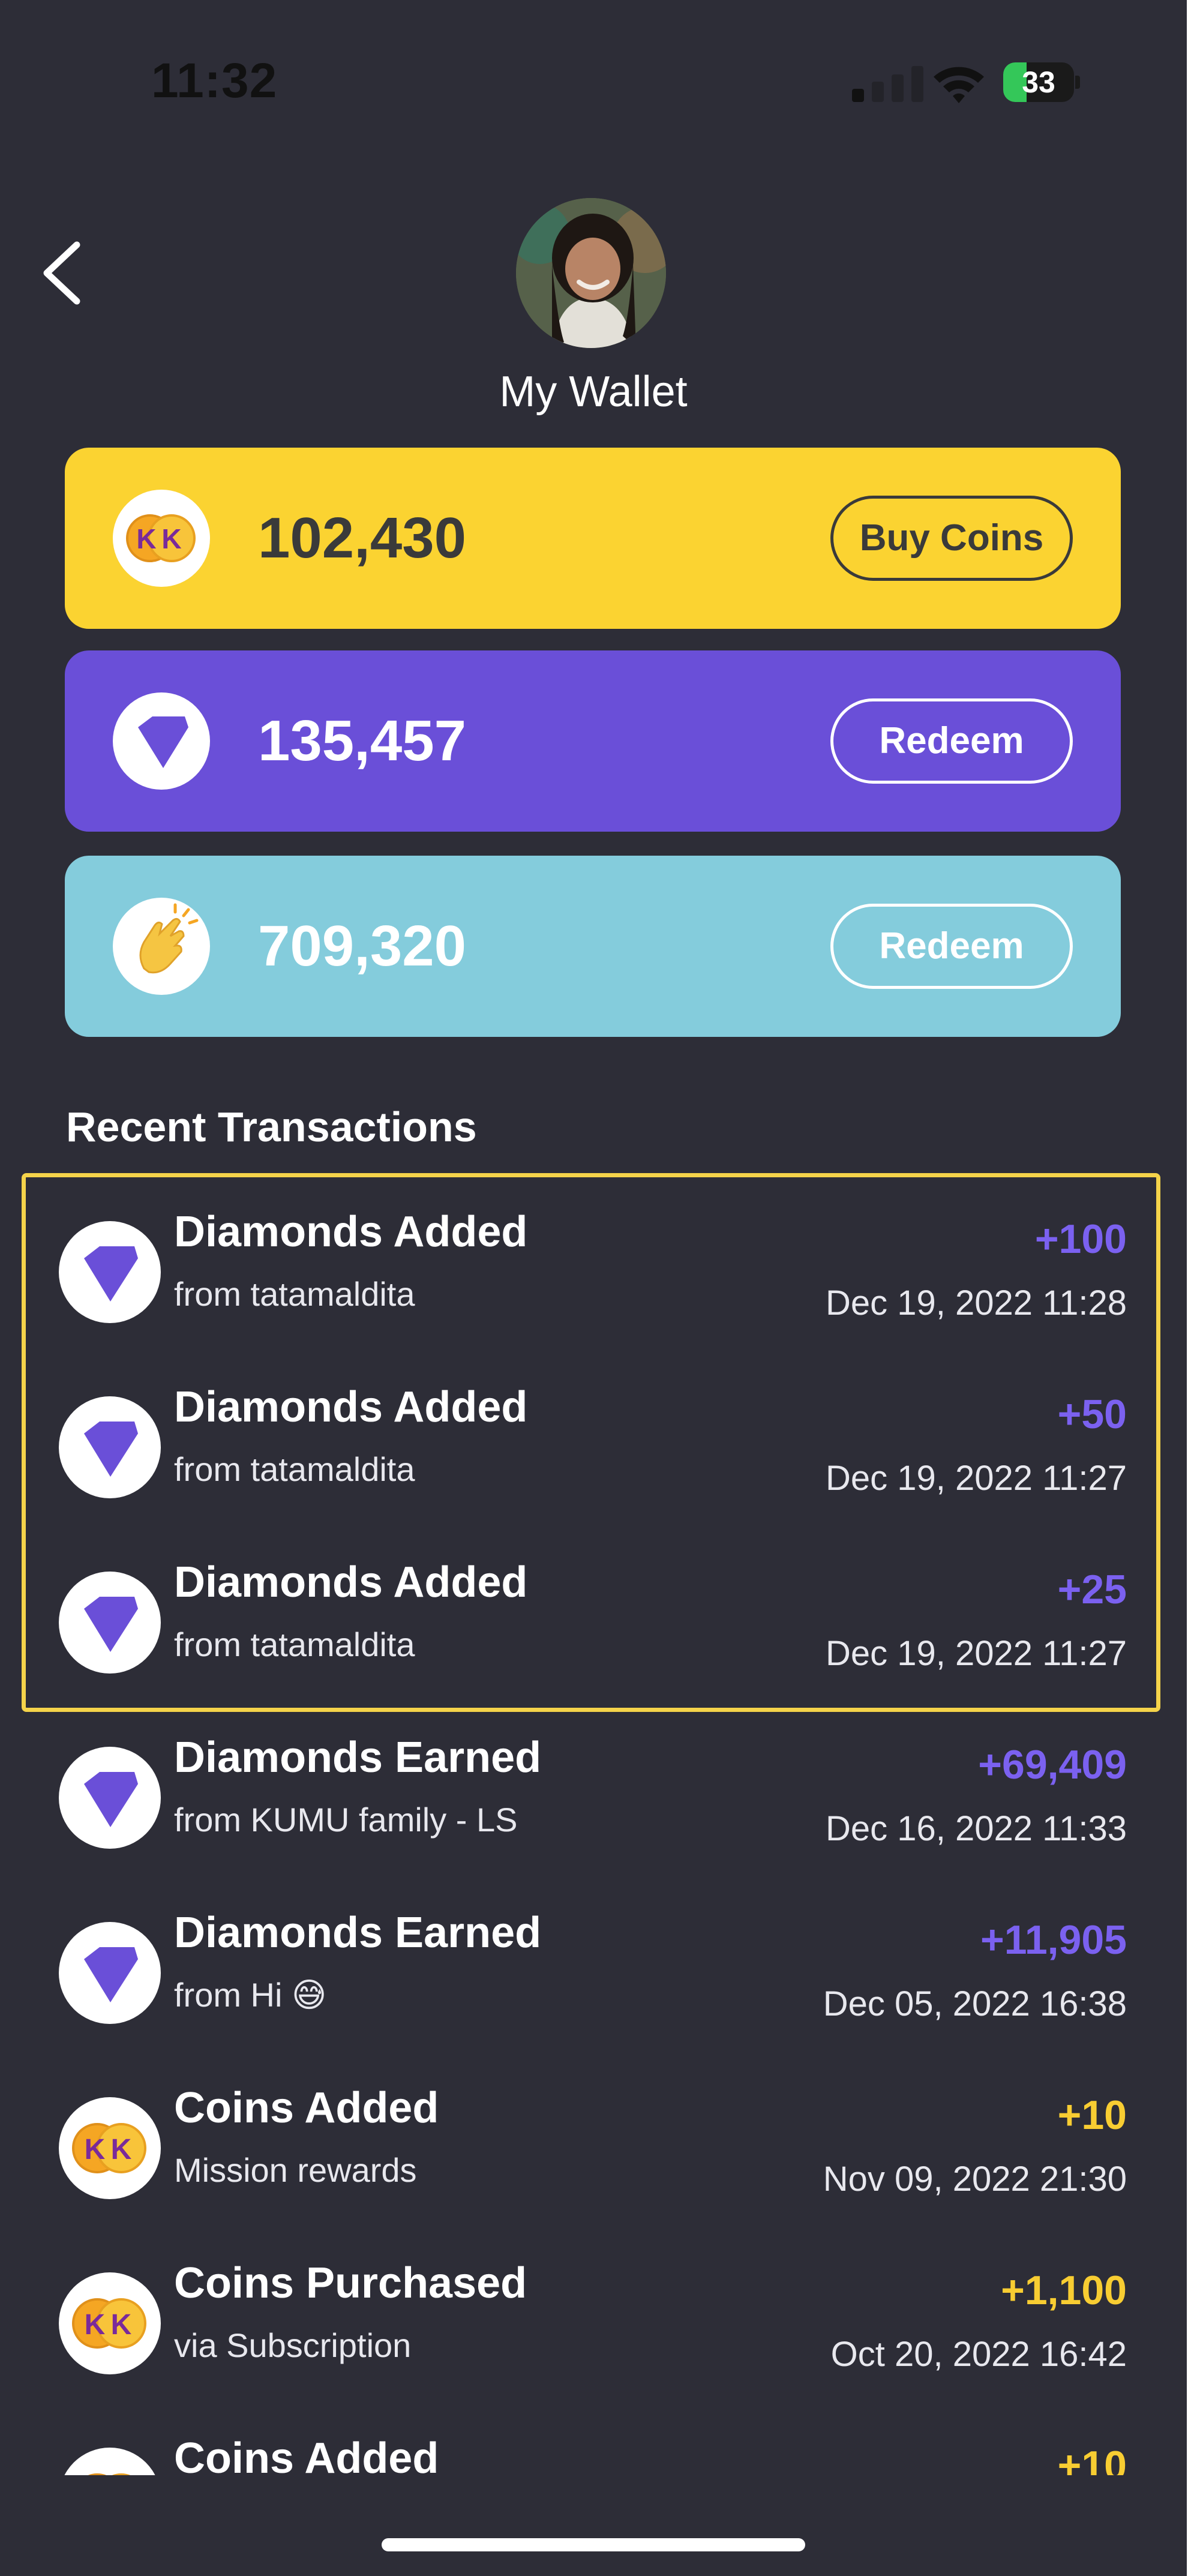 This screenshot has width=1200, height=2576. Describe the element at coordinates (63, 273) in the screenshot. I see `back-icon` at that location.